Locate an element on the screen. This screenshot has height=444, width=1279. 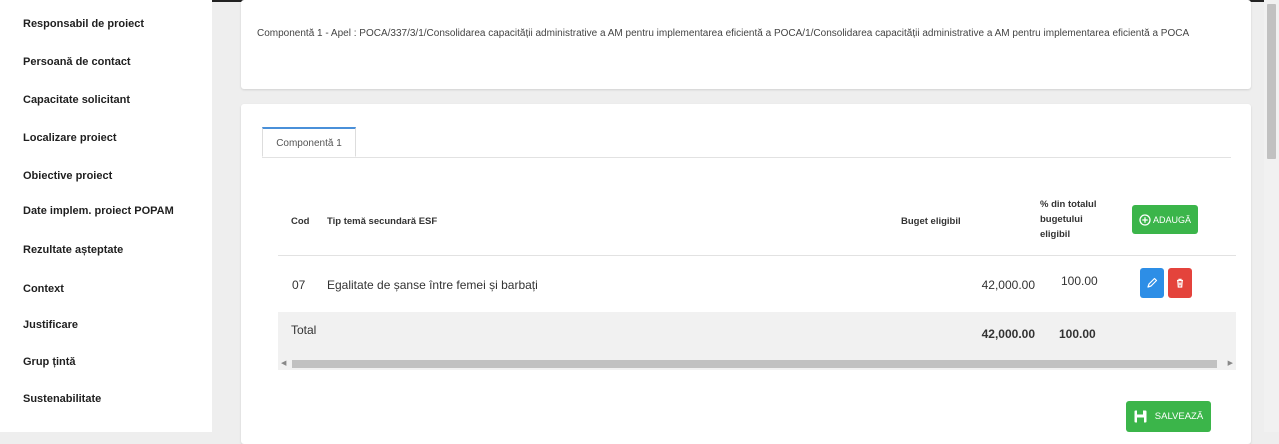
cell-code: 07 is located at coordinates (299, 285).